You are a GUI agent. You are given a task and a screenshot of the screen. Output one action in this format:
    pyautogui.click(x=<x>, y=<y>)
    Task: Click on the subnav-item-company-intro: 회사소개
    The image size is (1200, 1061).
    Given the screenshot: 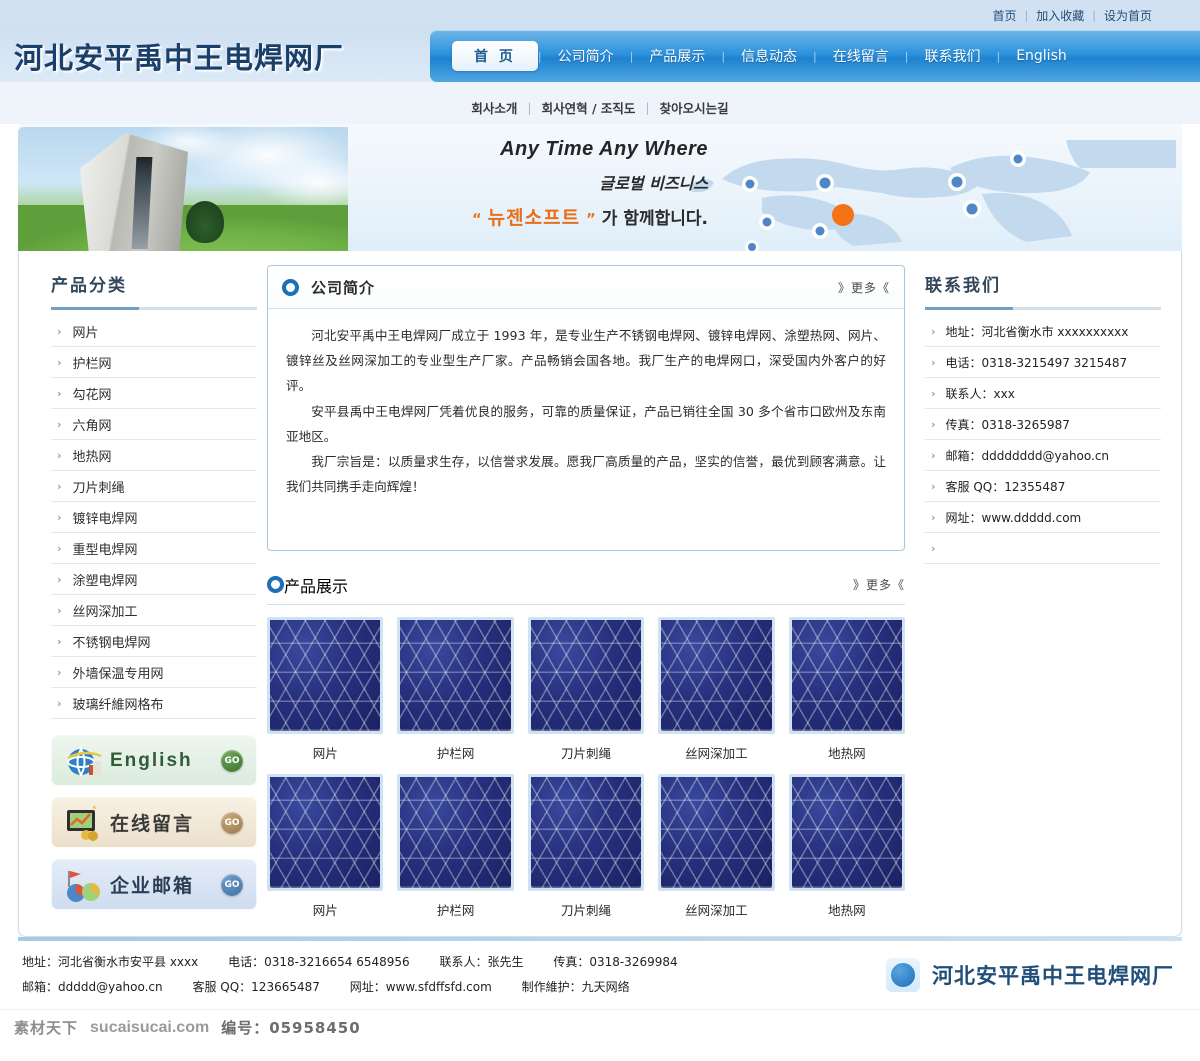 What is the action you would take?
    pyautogui.click(x=494, y=107)
    